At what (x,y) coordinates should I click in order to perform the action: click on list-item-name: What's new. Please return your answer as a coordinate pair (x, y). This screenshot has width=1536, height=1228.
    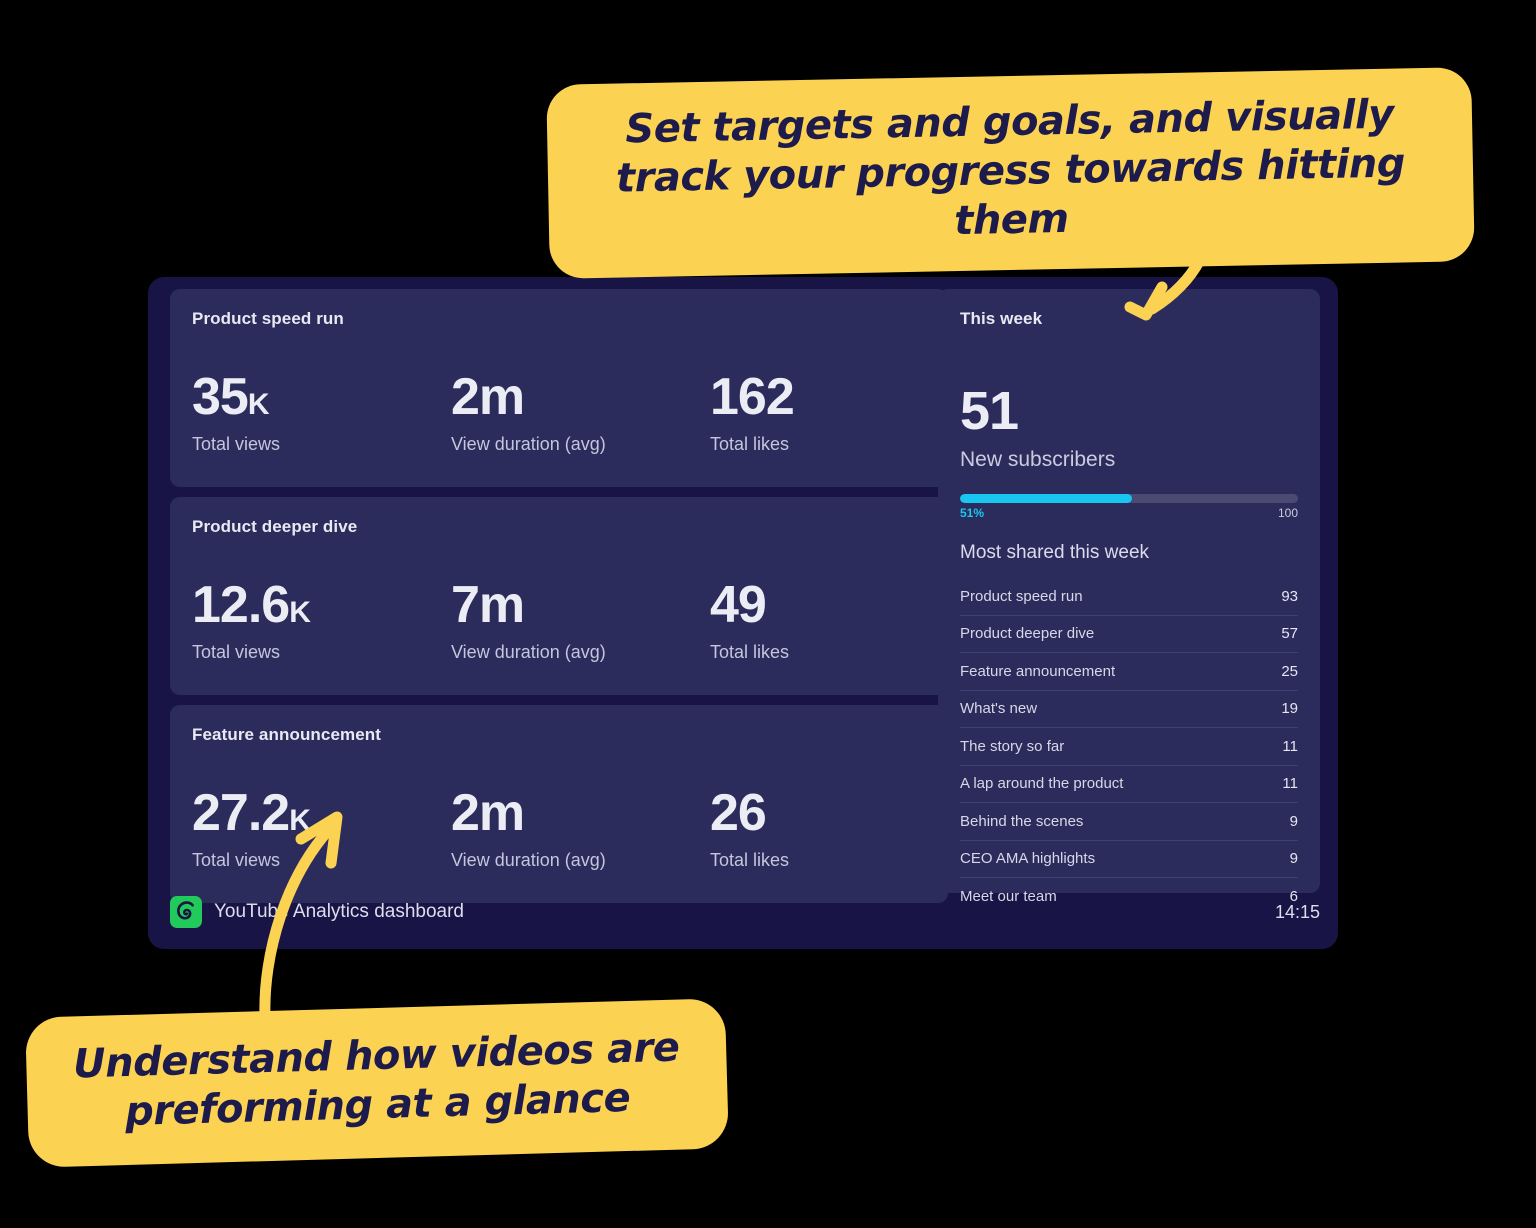
    Looking at the image, I should click on (999, 709).